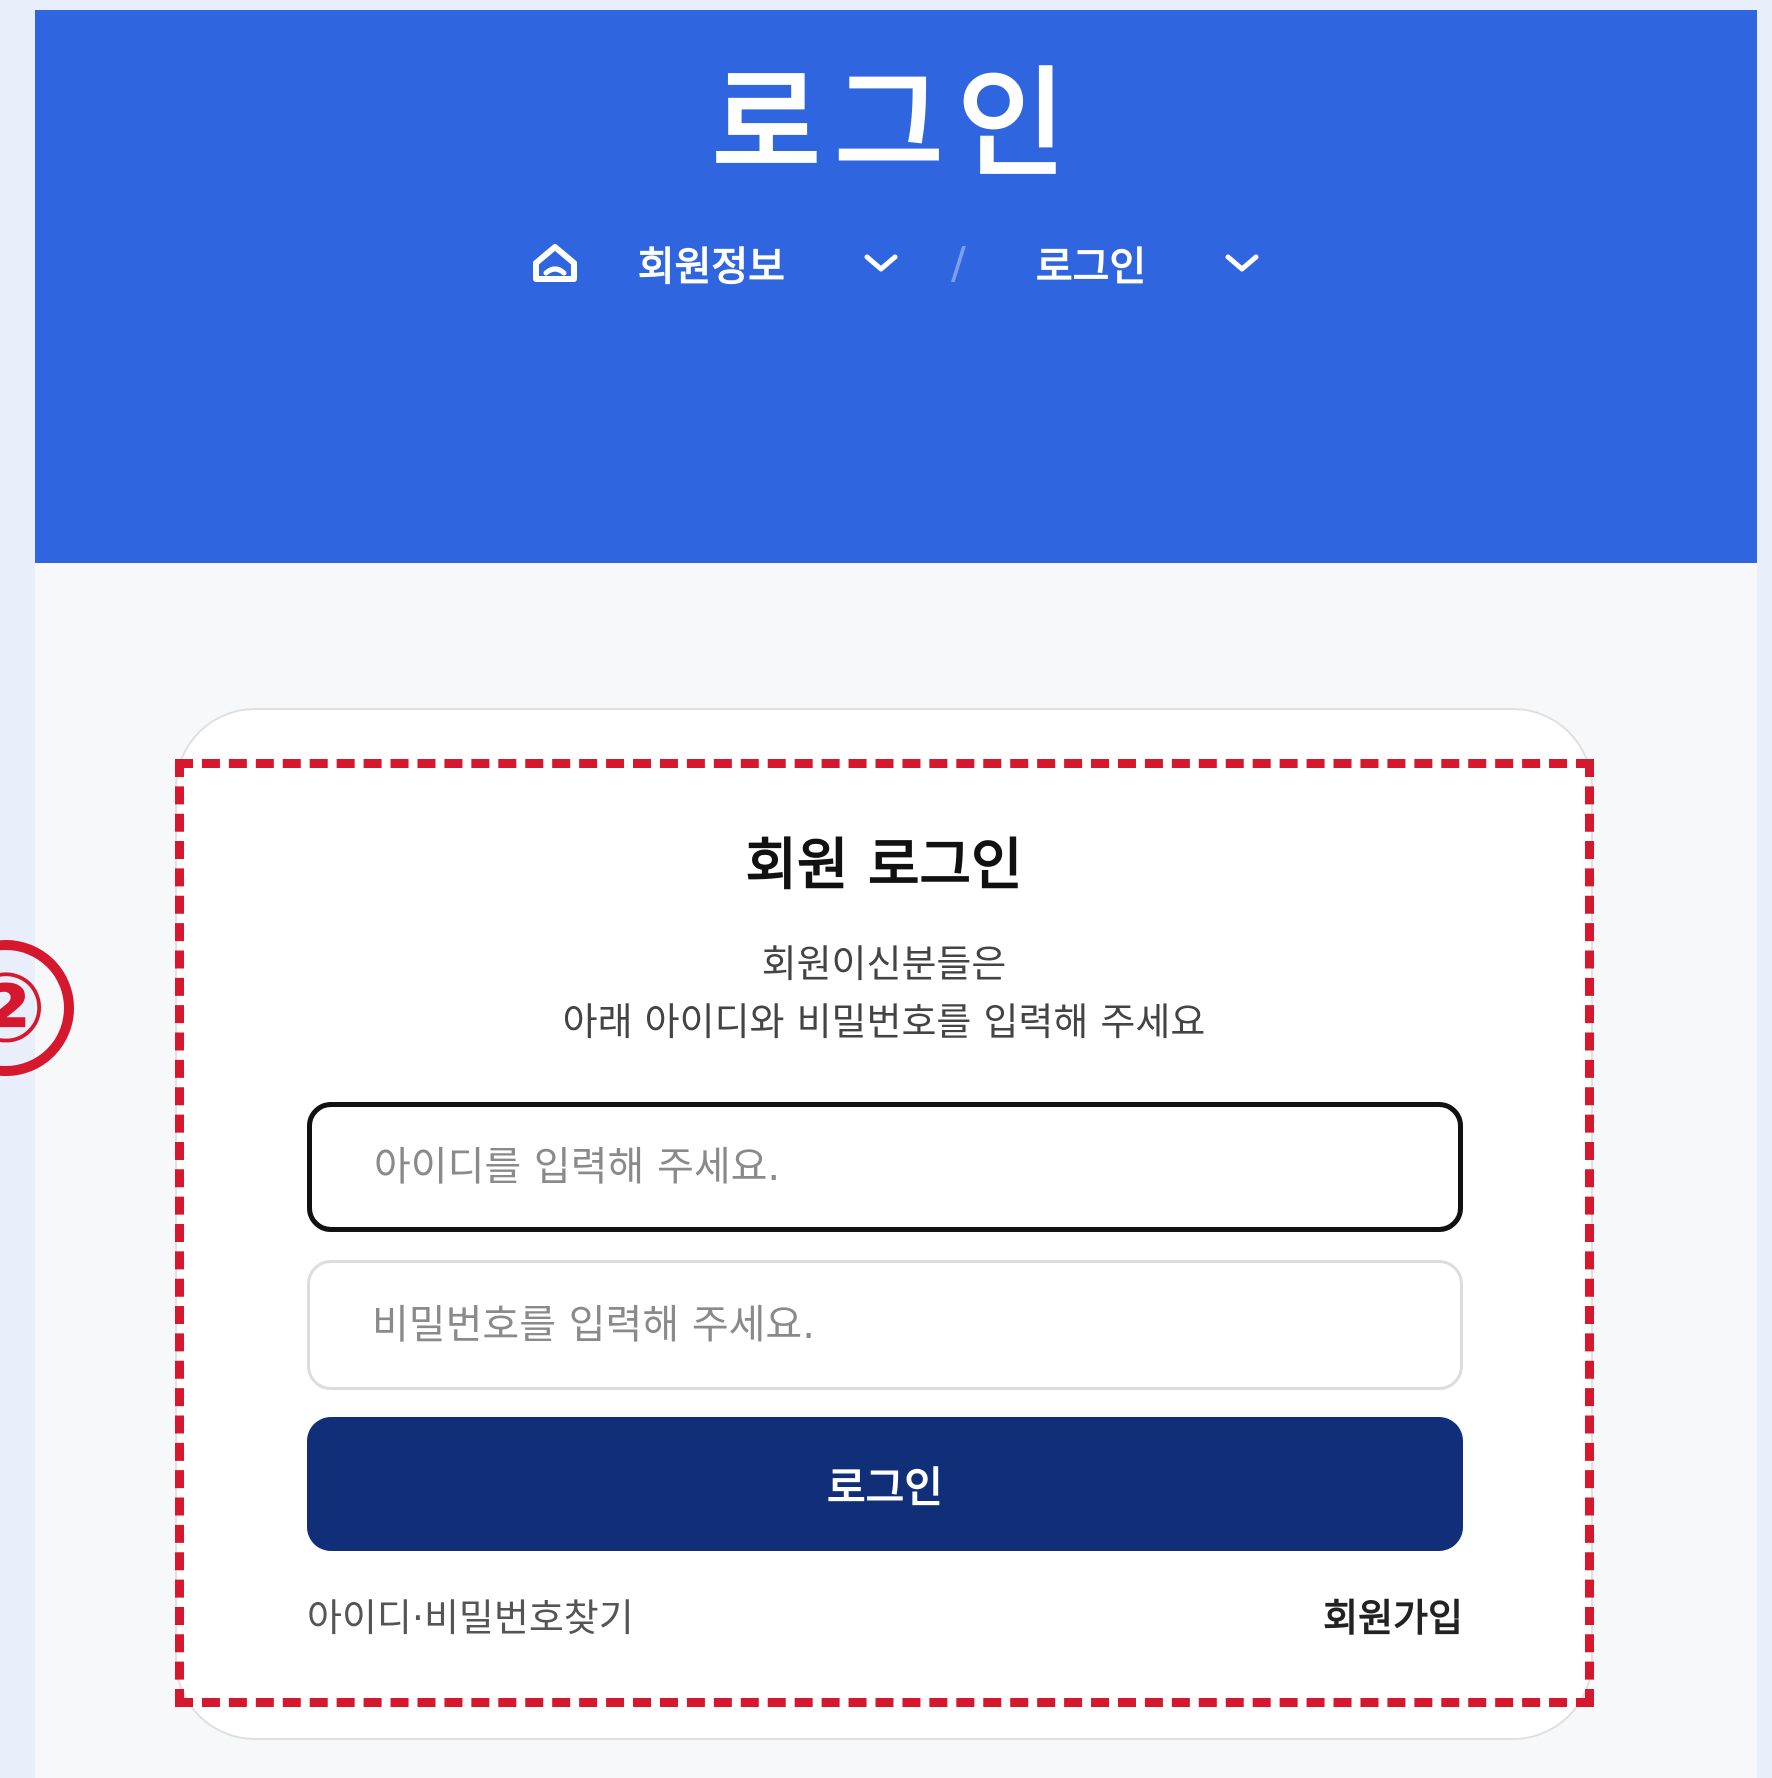 Image resolution: width=1772 pixels, height=1778 pixels. What do you see at coordinates (884, 993) in the screenshot?
I see `login-description: 회원이신분들은 아래 아이디와 비밀번호를 입력해 주세요` at bounding box center [884, 993].